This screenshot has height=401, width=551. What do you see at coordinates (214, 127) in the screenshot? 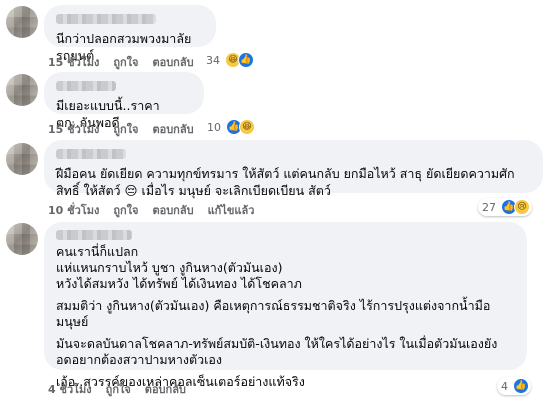
I see `reaction-count: 10` at bounding box center [214, 127].